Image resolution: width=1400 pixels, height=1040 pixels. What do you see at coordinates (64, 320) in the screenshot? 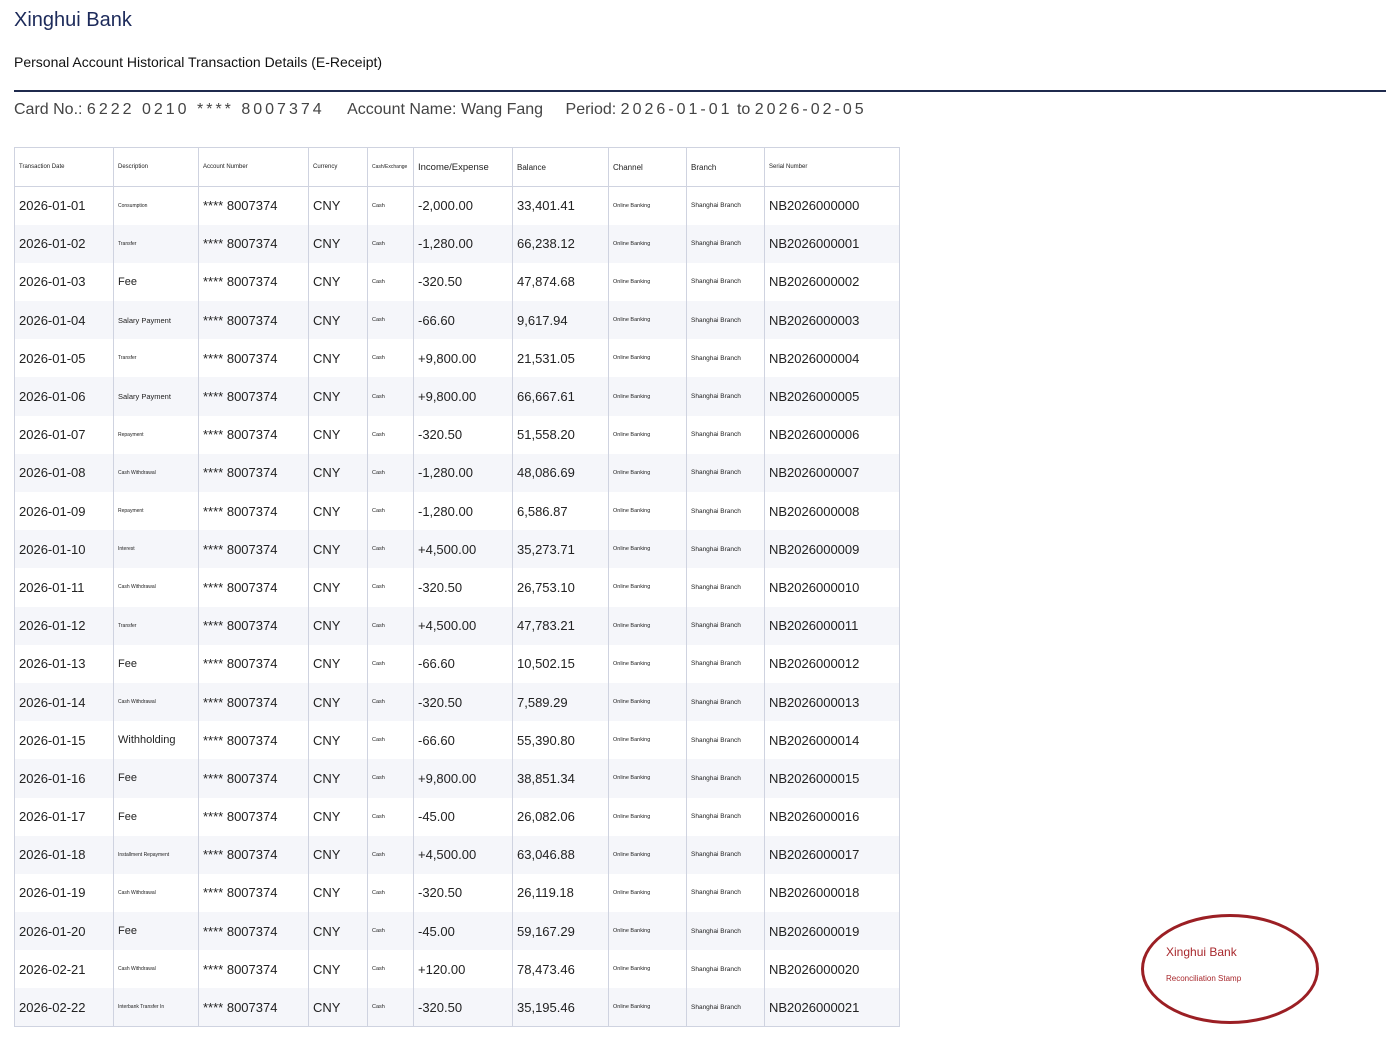
I see `cell-date: 2026-01-04` at bounding box center [64, 320].